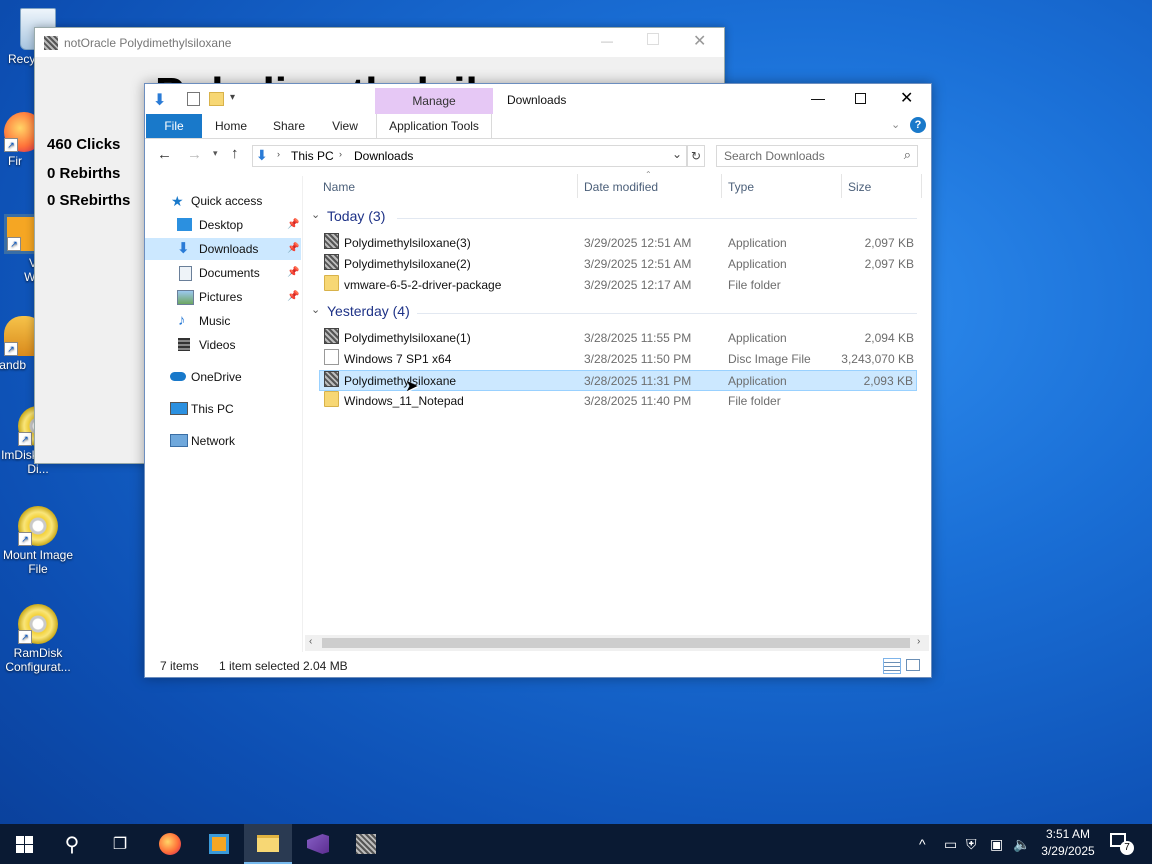 This screenshot has height=864, width=1152. I want to click on clock: 3:51 AM 3/29/2025, so click(1068, 844).